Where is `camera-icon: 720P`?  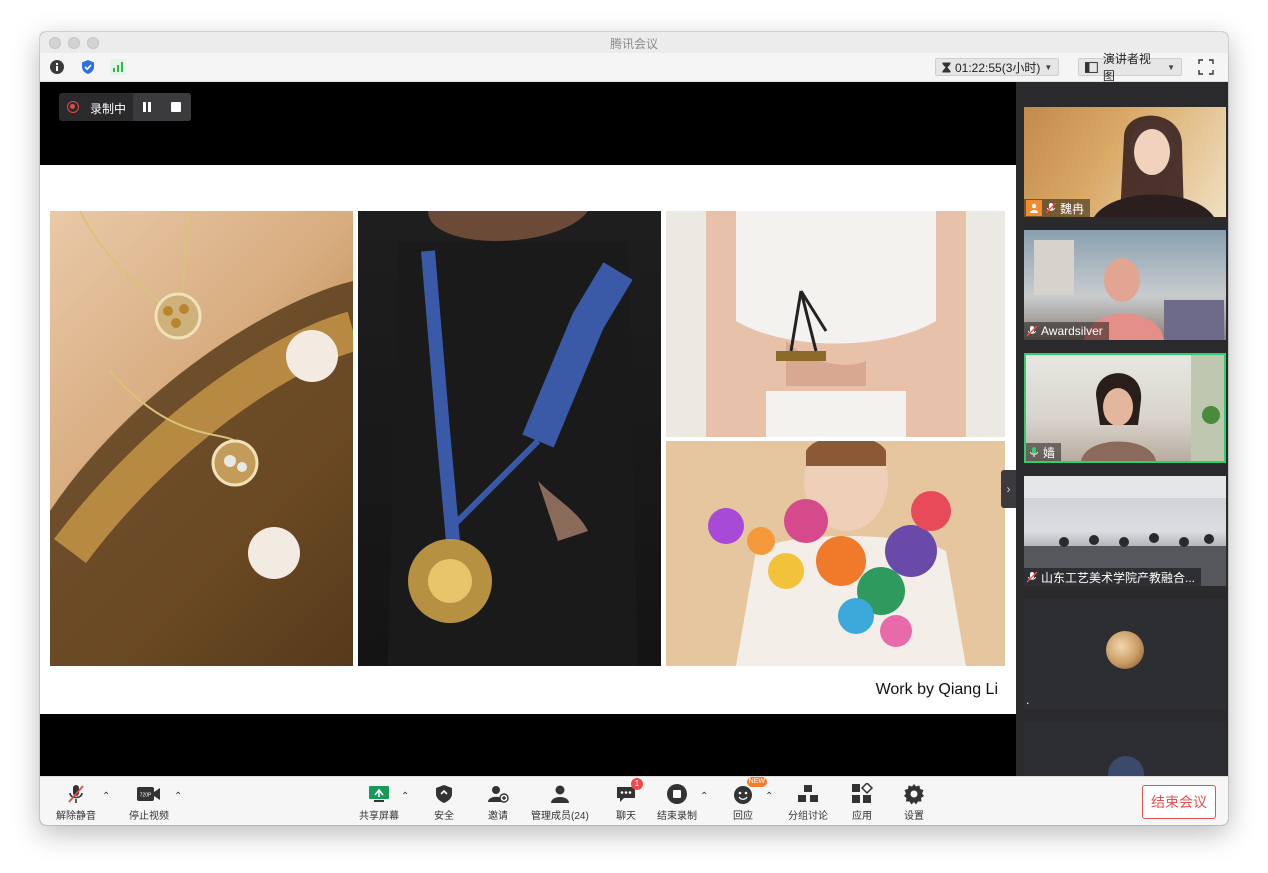 camera-icon: 720P is located at coordinates (148, 794).